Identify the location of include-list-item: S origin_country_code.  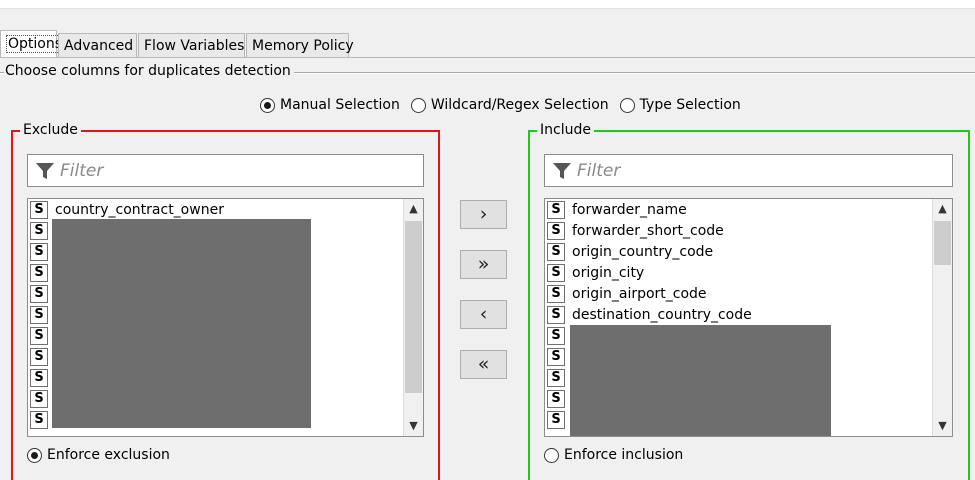
(748, 251).